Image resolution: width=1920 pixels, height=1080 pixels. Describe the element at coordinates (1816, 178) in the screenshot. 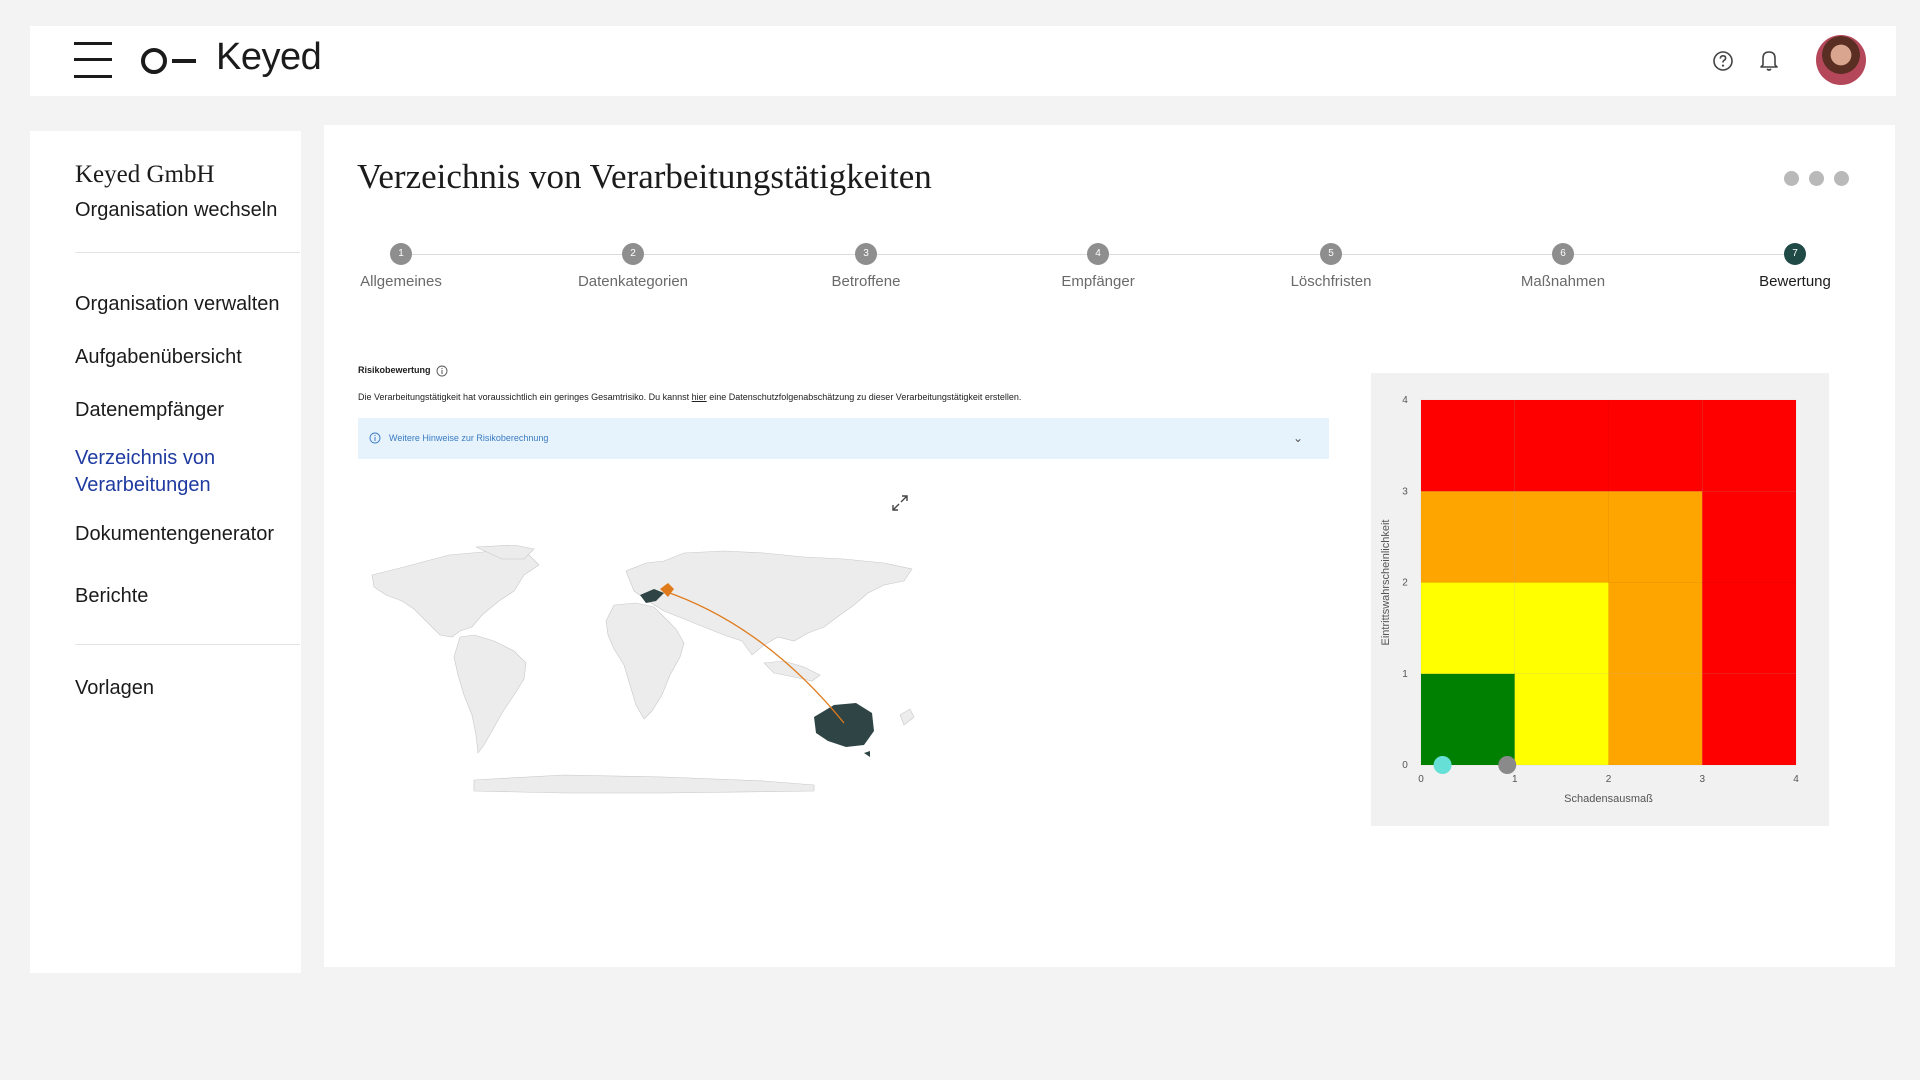

I see `more-options-icon` at that location.